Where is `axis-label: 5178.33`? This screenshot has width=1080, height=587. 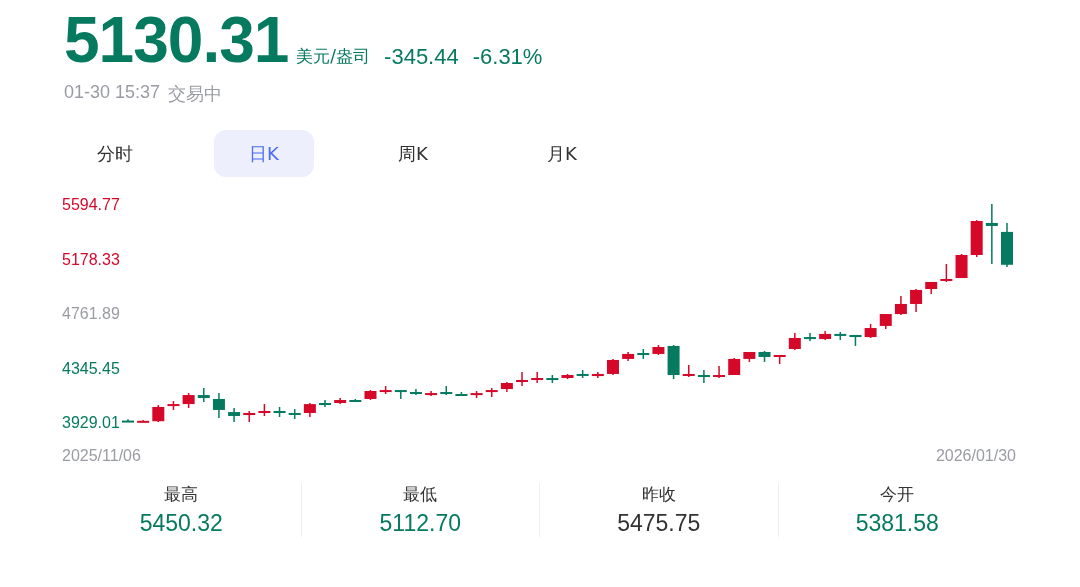 axis-label: 5178.33 is located at coordinates (91, 259).